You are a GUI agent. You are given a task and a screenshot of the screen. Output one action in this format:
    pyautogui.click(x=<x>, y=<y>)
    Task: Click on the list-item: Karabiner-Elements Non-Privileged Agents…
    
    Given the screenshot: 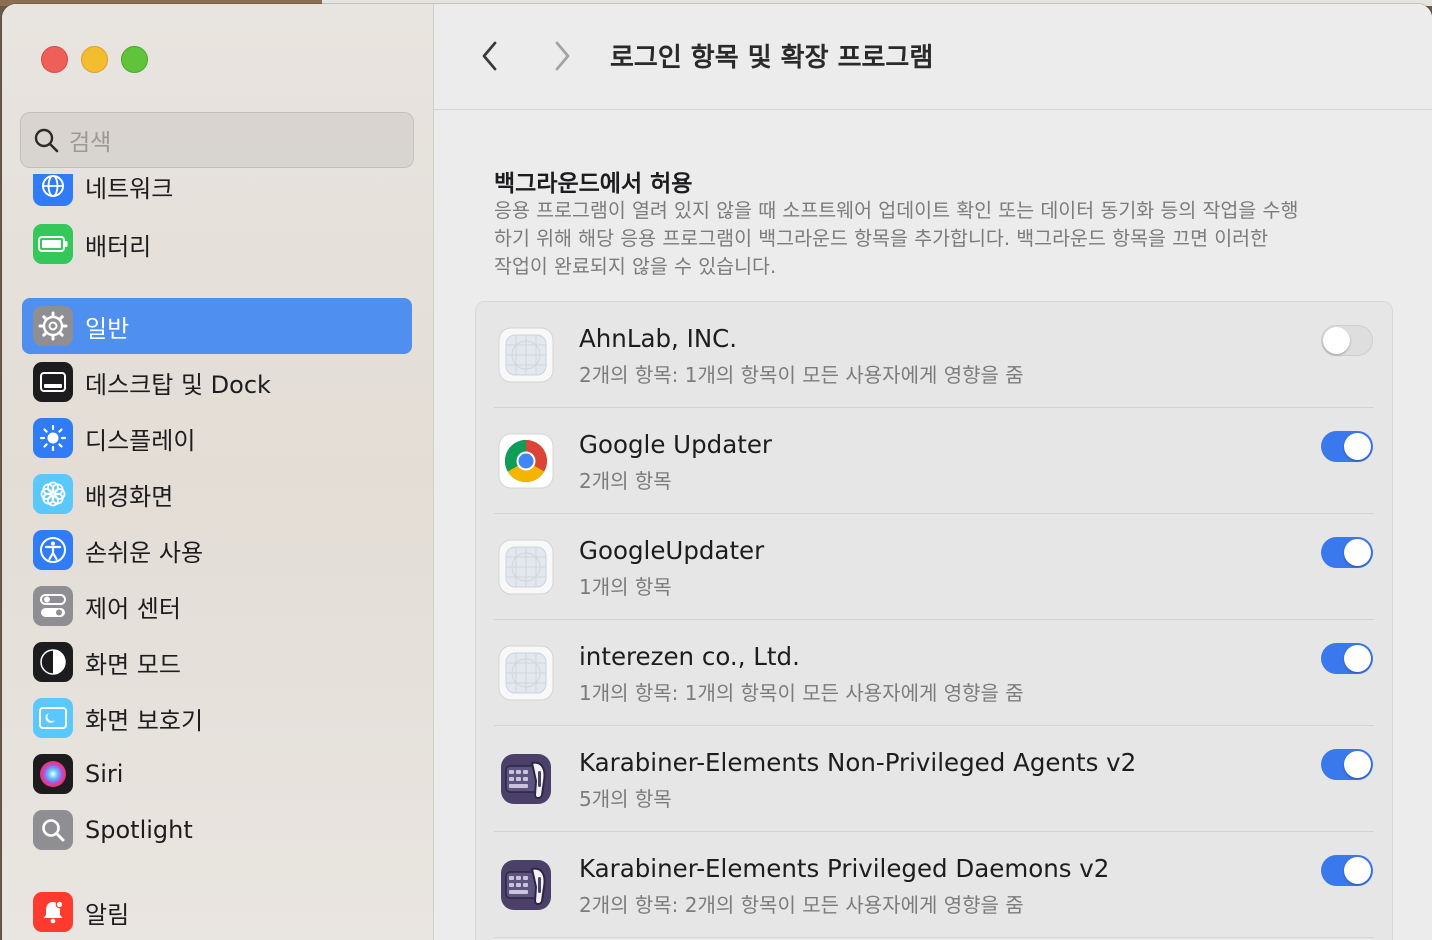 What is the action you would take?
    pyautogui.click(x=934, y=779)
    